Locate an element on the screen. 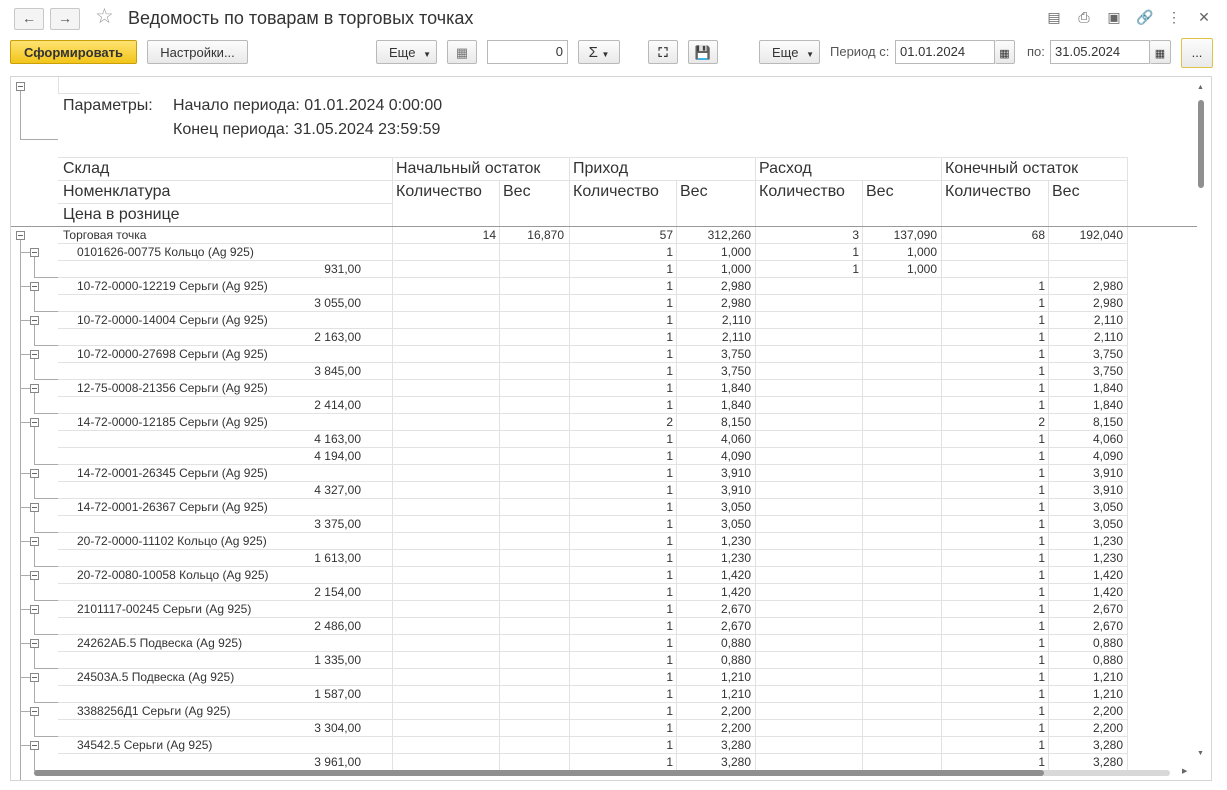 Image resolution: width=1227 pixels, height=790 pixels. close-icon: ✕ is located at coordinates (1204, 17).